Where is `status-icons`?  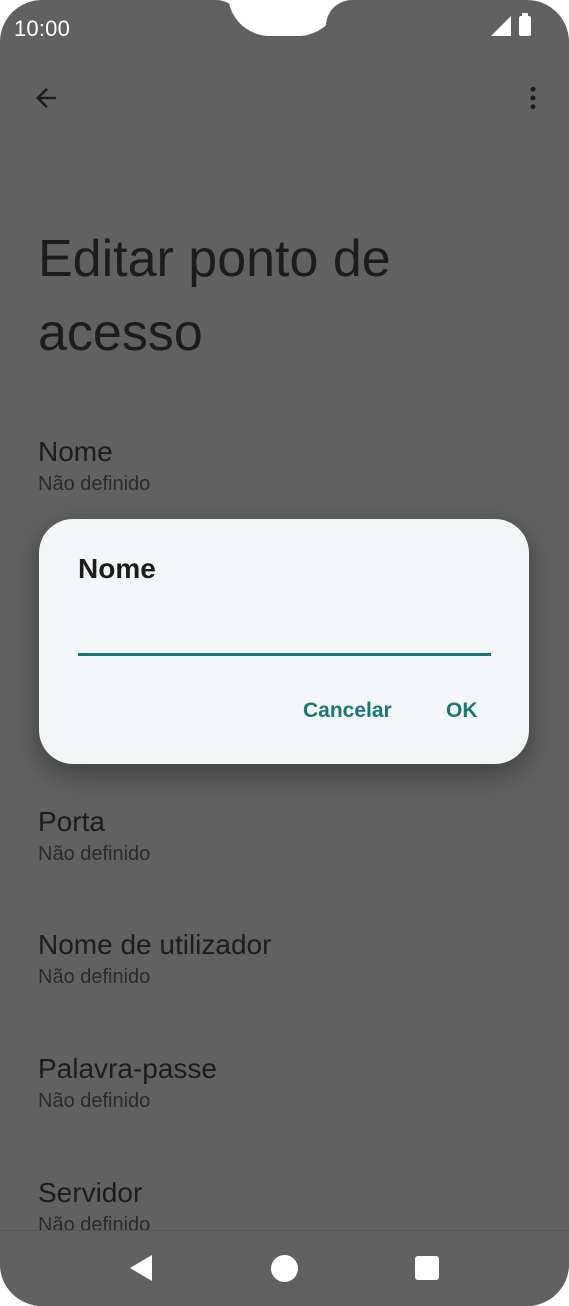
status-icons is located at coordinates (511, 24).